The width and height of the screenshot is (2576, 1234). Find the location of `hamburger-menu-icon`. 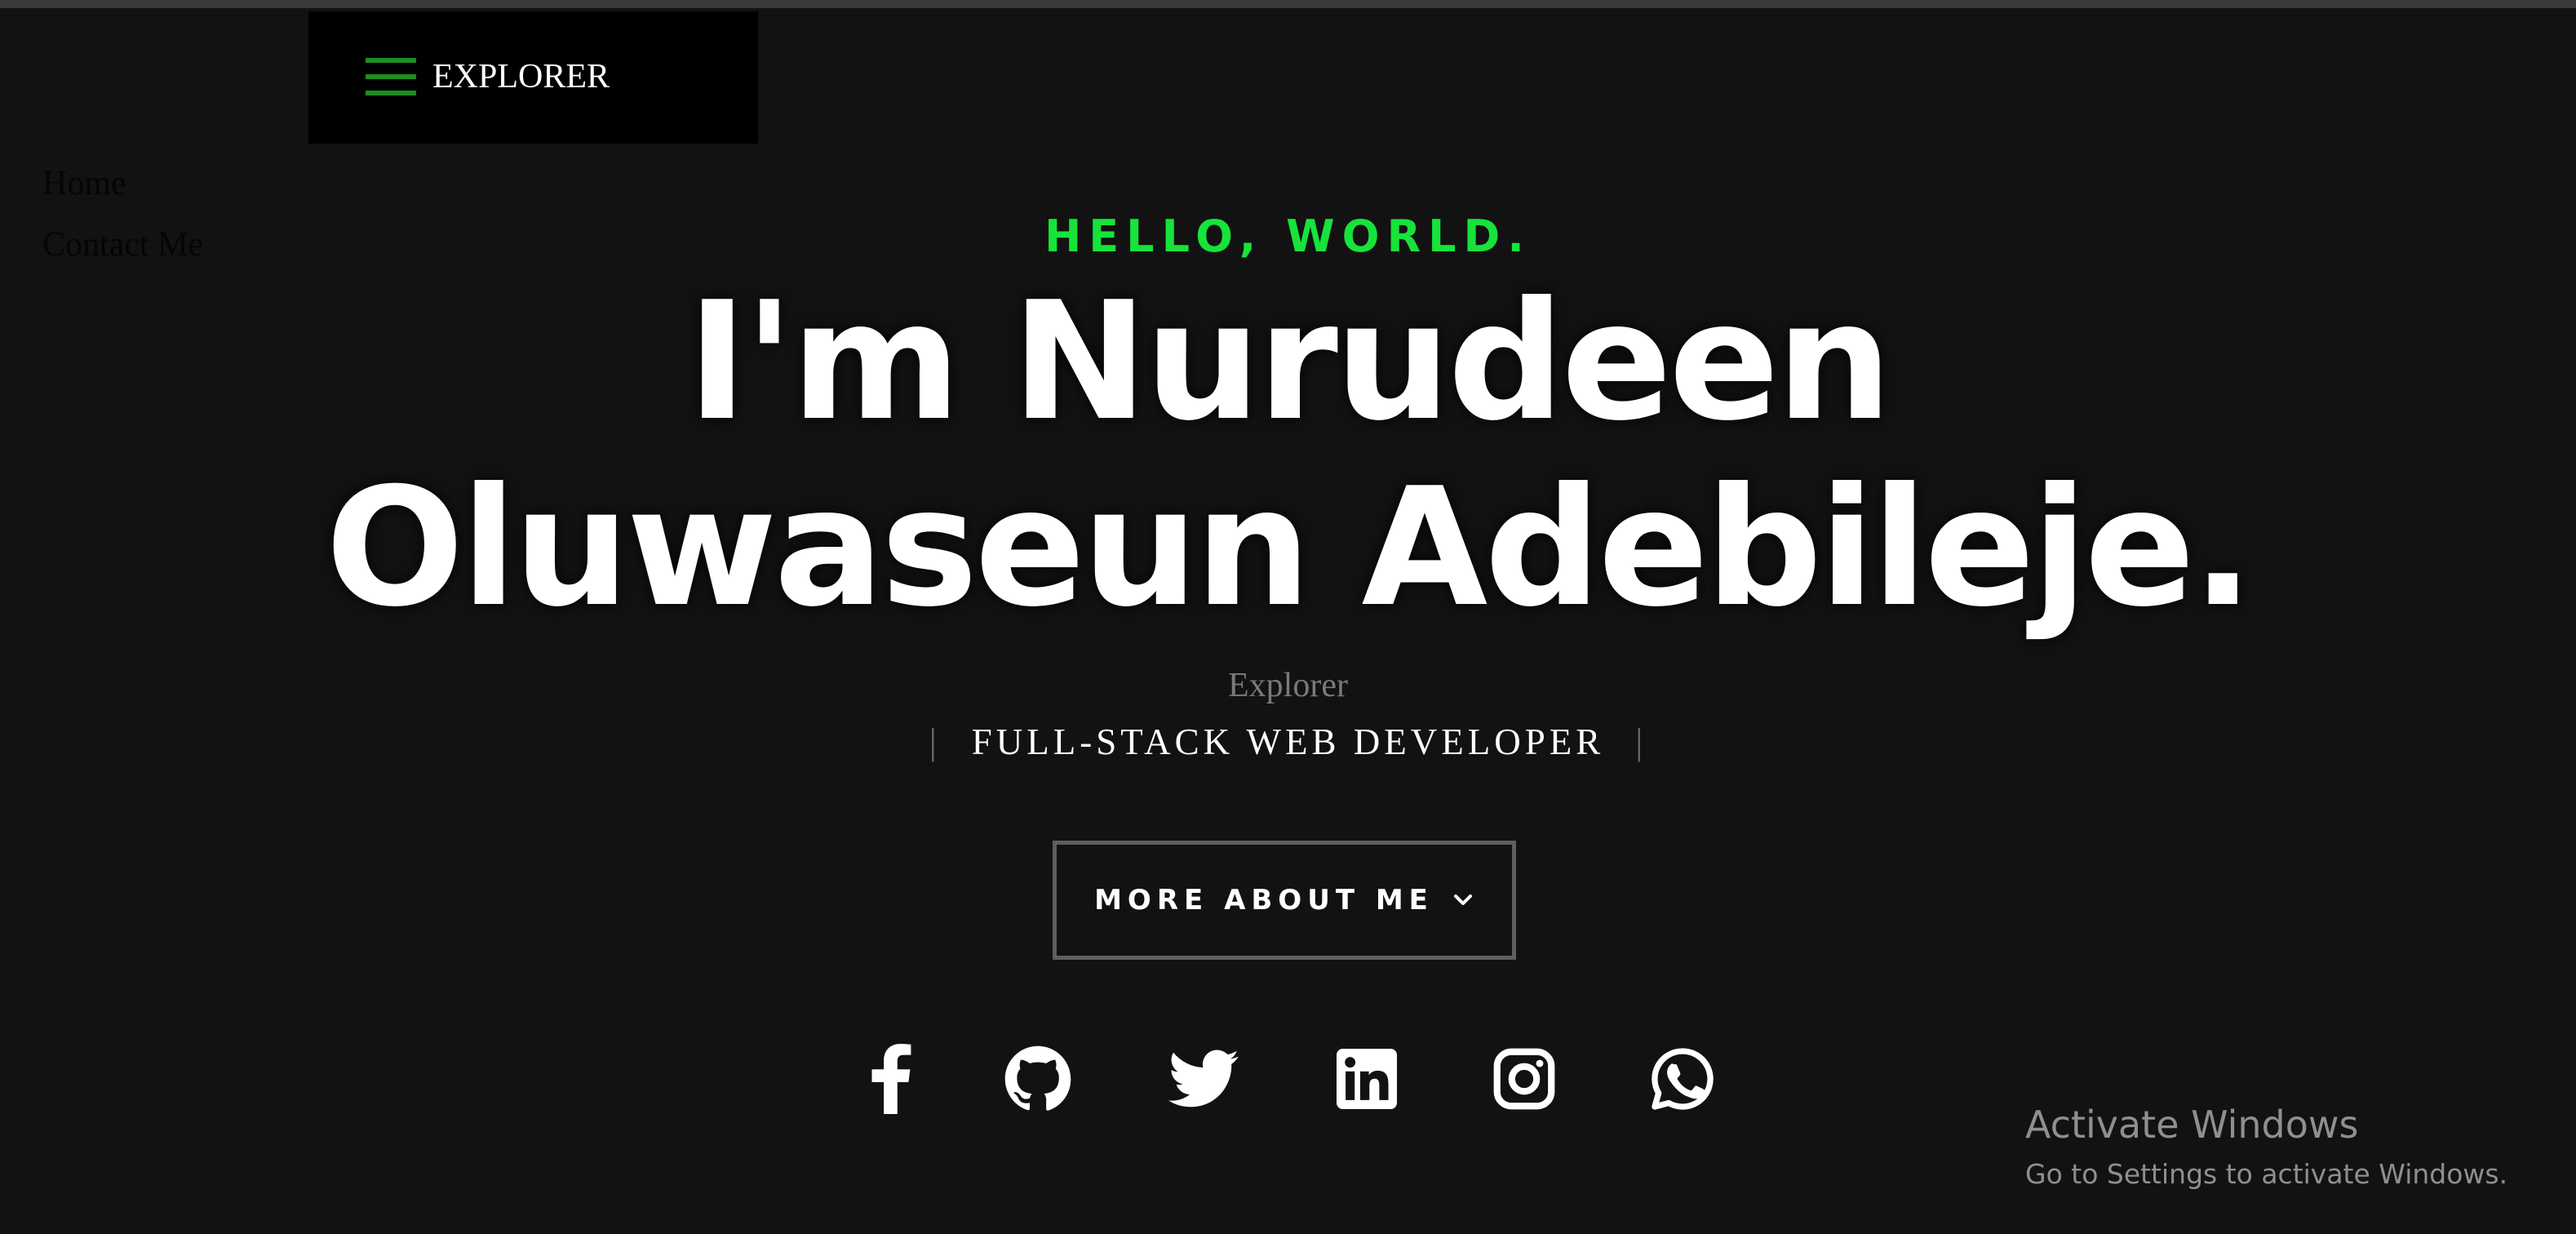

hamburger-menu-icon is located at coordinates (391, 77).